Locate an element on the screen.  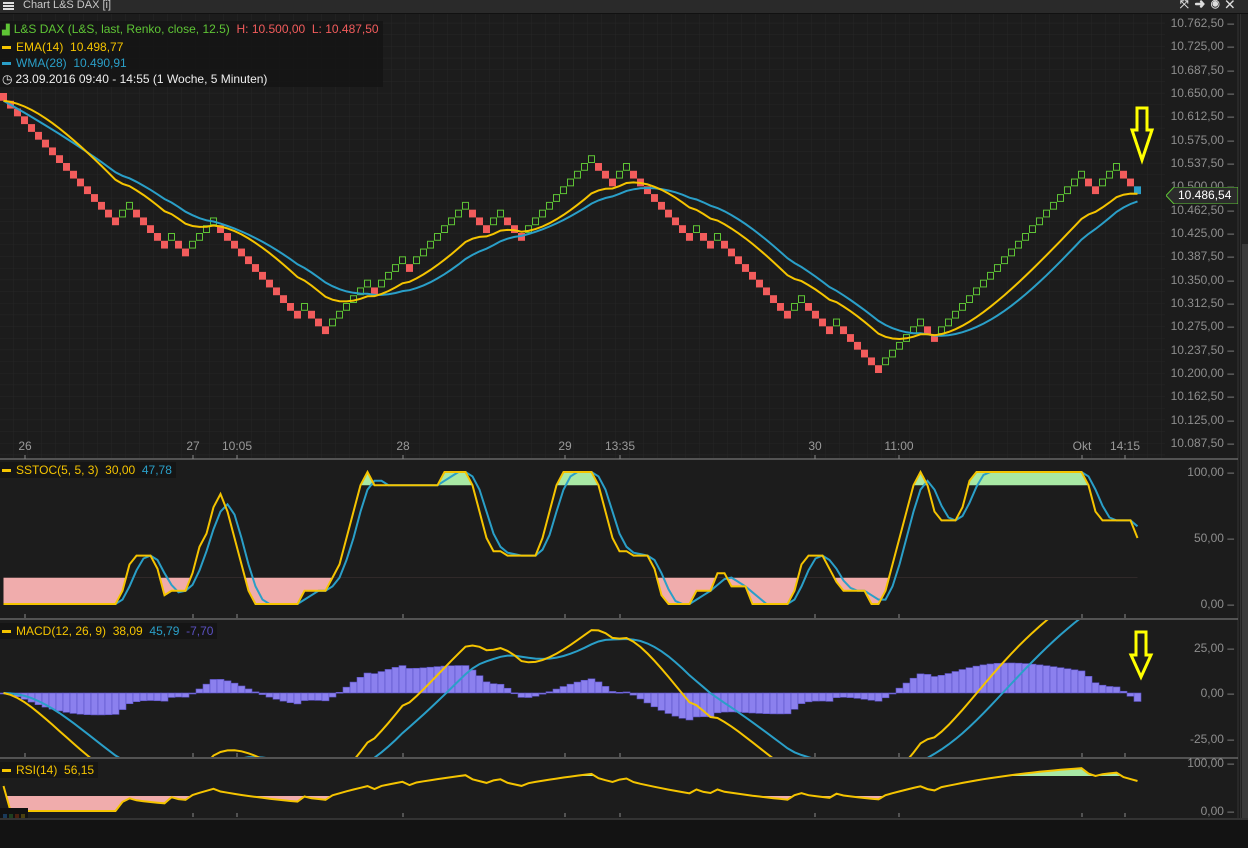
price-axis-label: 10.237,50 is located at coordinates (1202, 350).